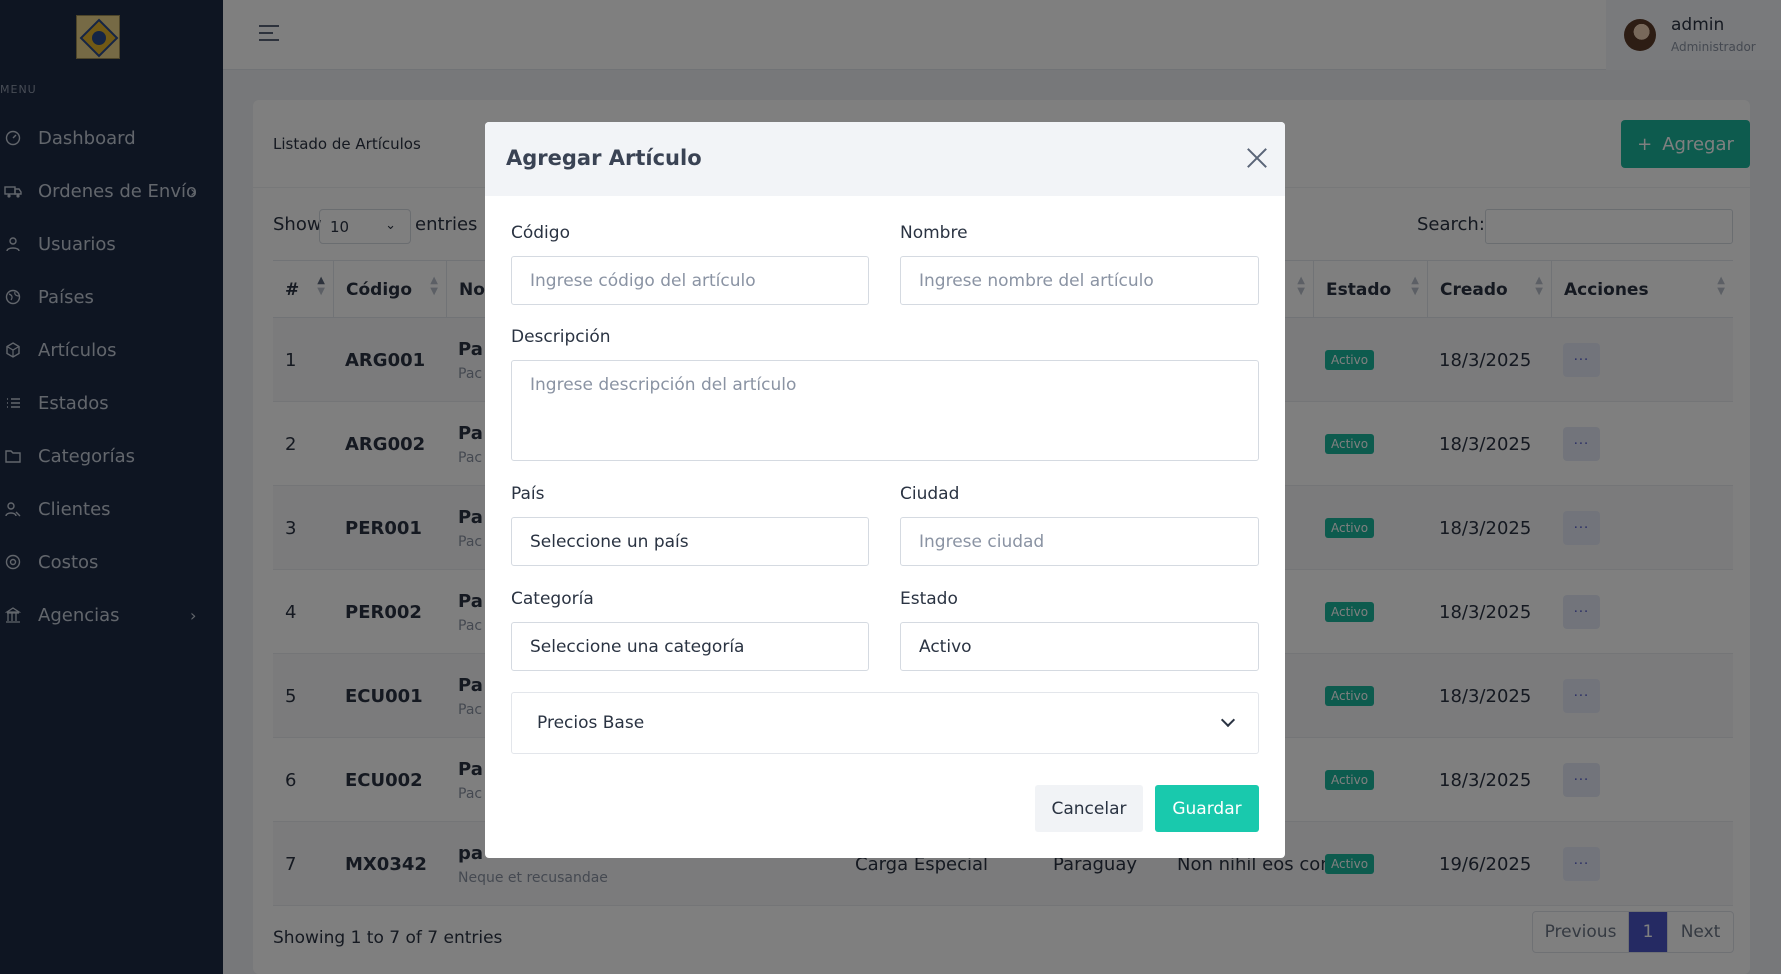 This screenshot has height=974, width=1781. What do you see at coordinates (1207, 808) in the screenshot?
I see `save-button: Guardar` at bounding box center [1207, 808].